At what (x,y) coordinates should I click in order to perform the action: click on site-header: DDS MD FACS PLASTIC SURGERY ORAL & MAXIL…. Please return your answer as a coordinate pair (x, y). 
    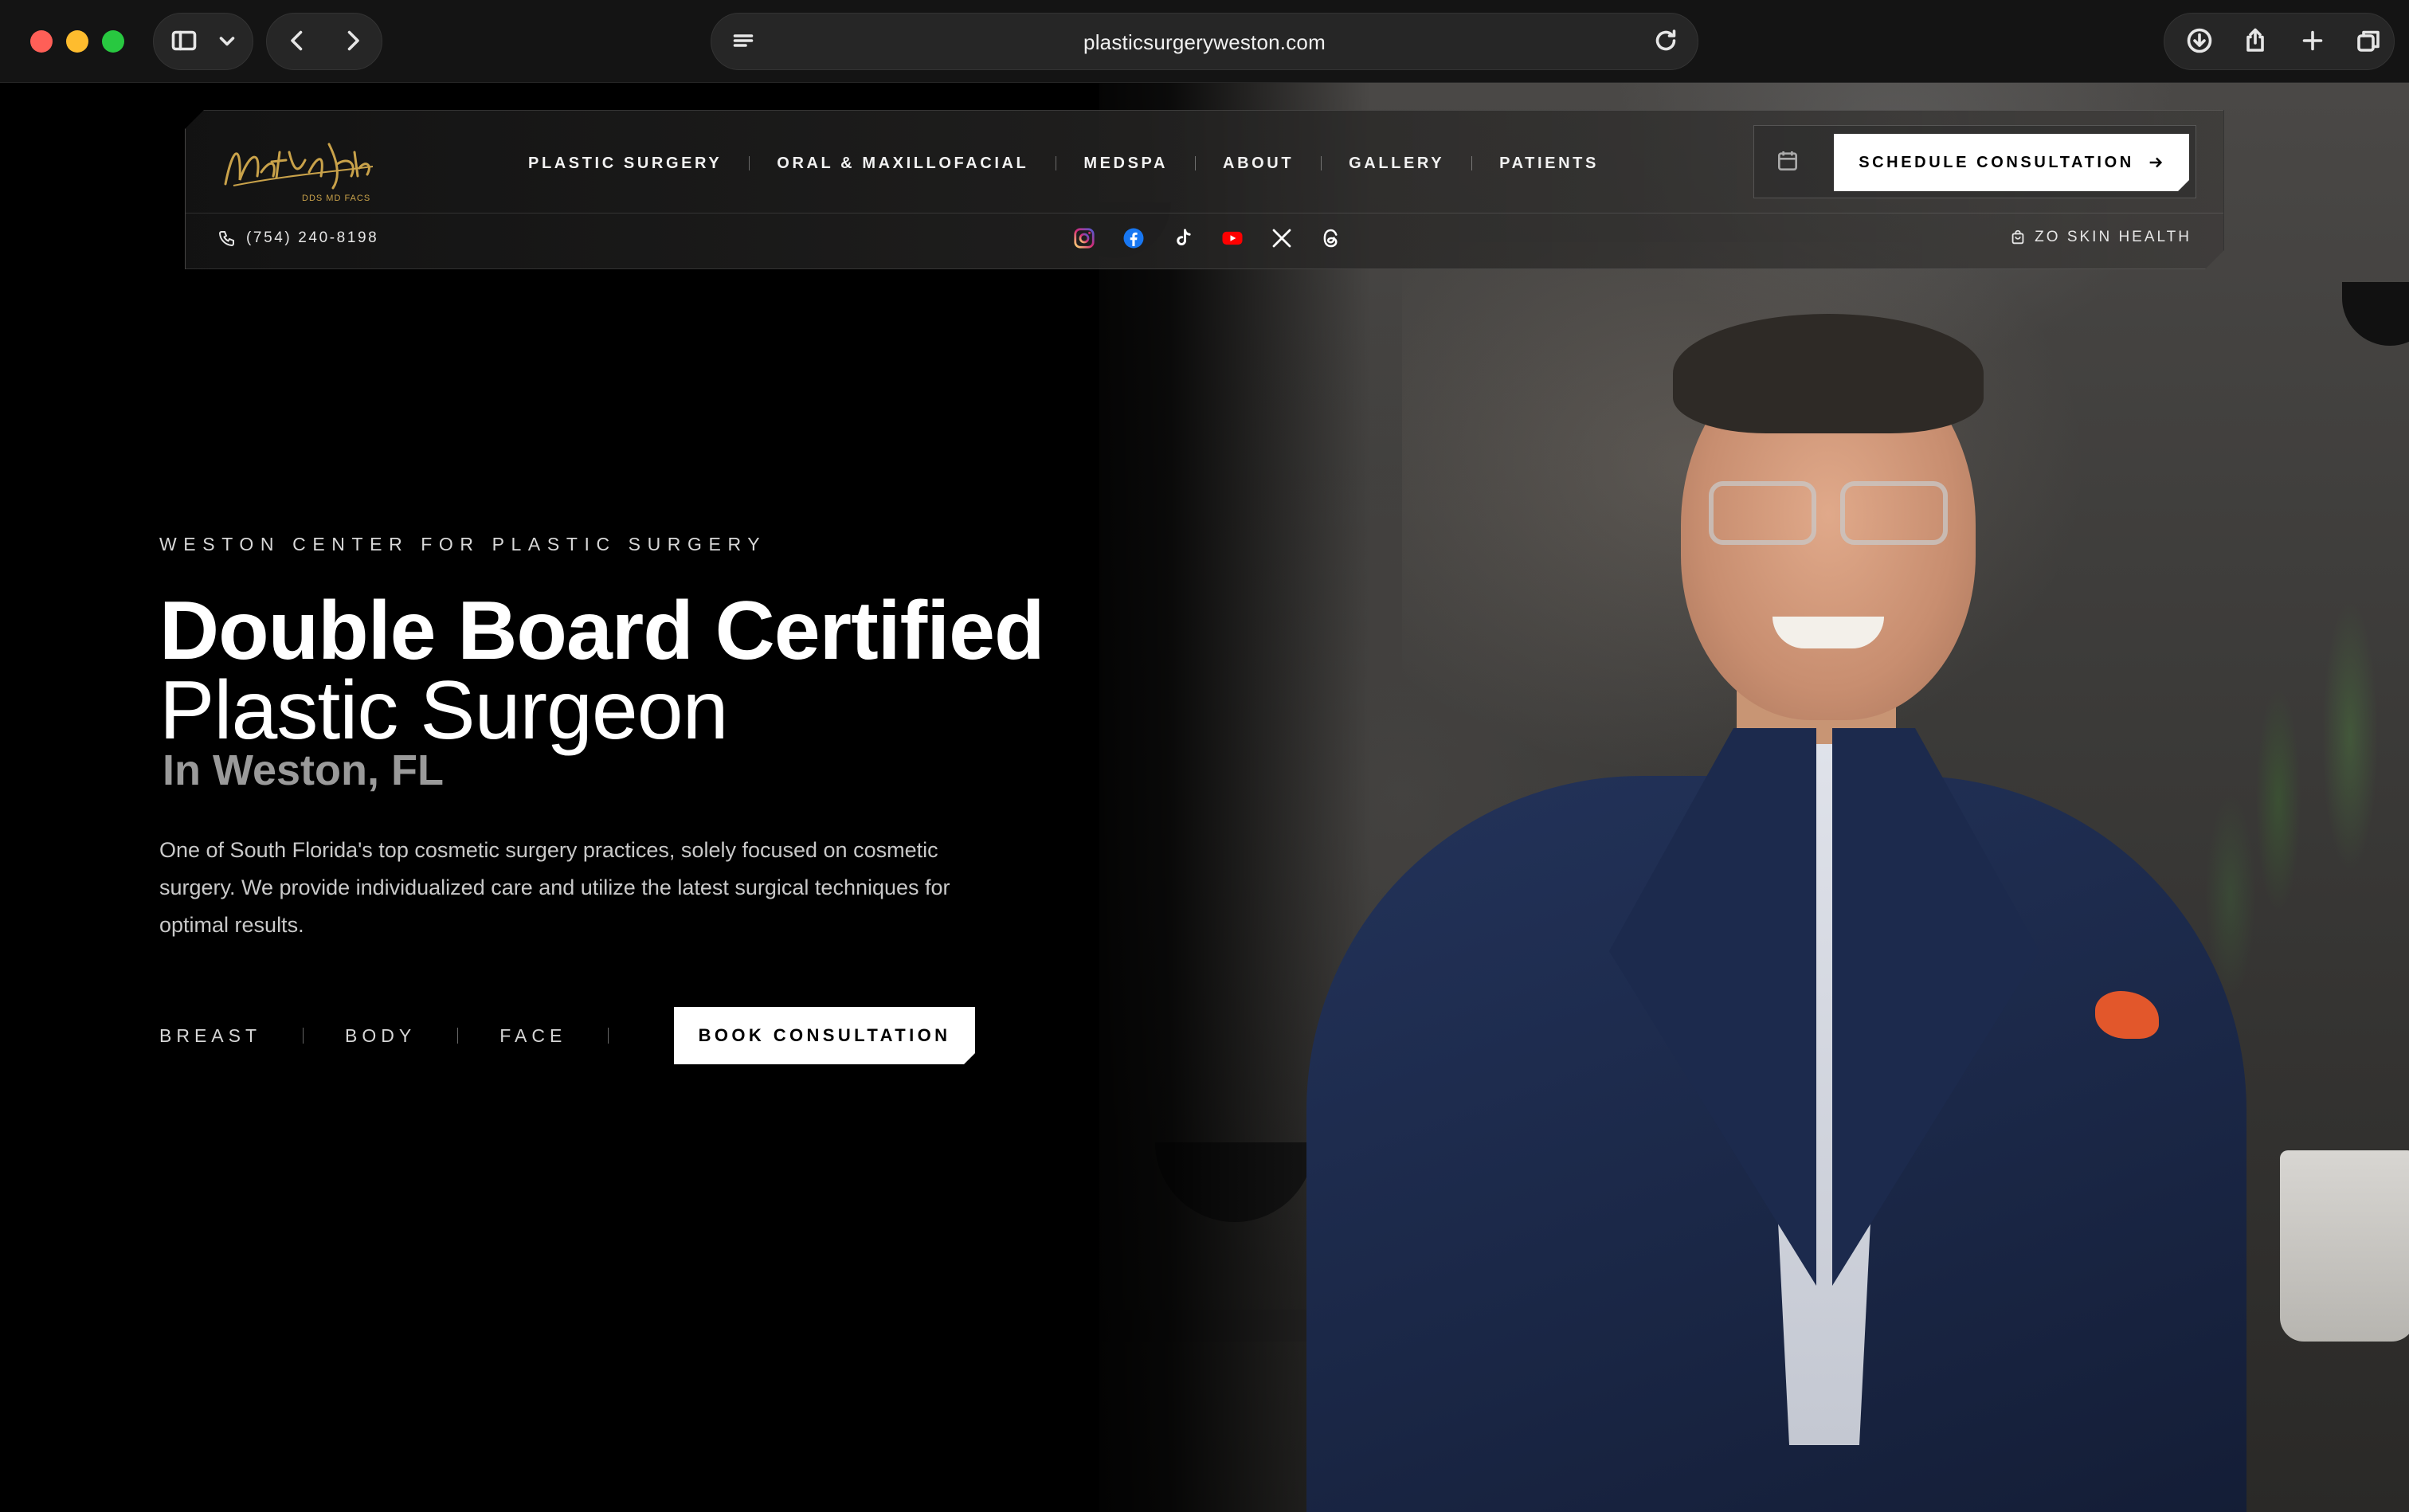
    Looking at the image, I should click on (1204, 190).